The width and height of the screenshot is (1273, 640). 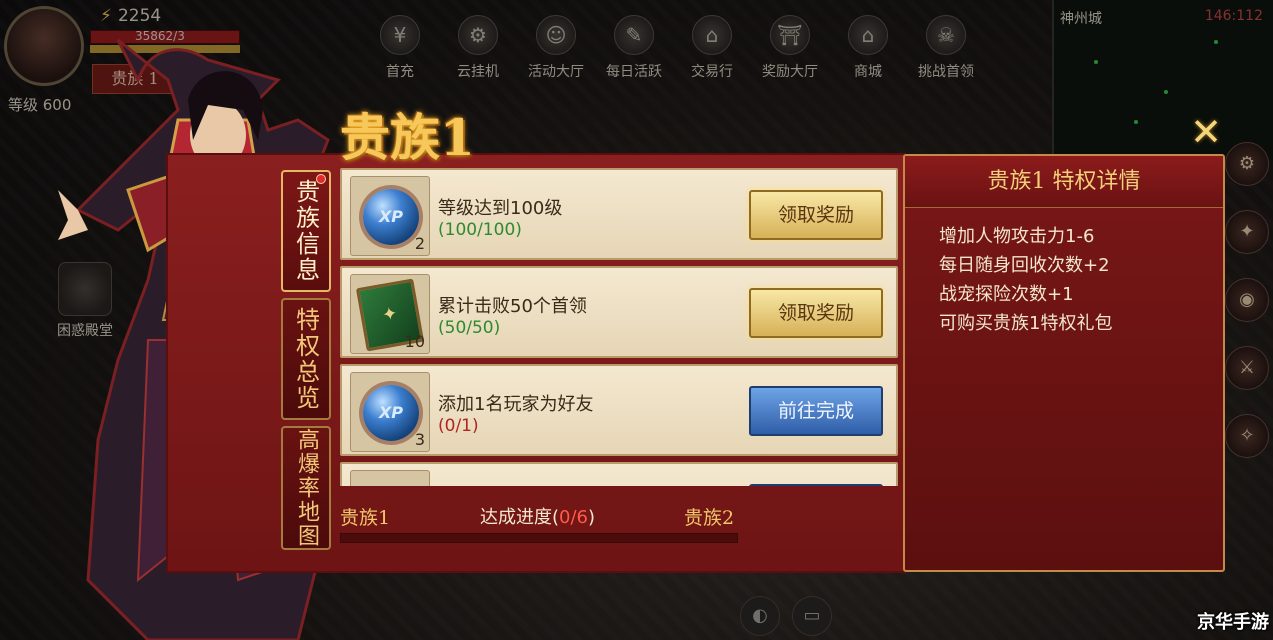 I want to click on task-progress: (100/100), so click(x=480, y=230).